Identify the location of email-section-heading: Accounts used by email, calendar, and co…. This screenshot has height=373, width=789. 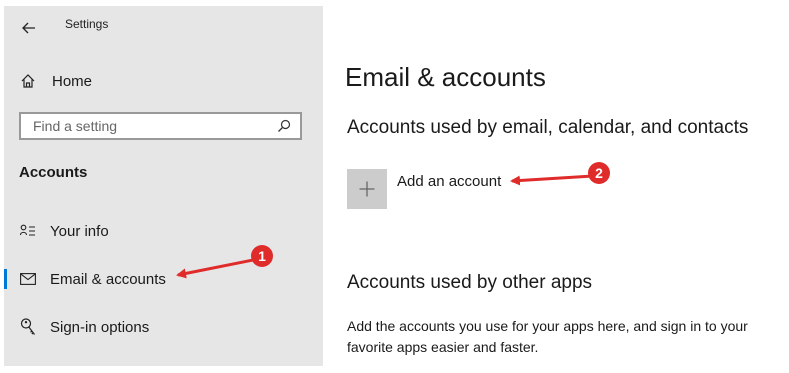
(548, 127).